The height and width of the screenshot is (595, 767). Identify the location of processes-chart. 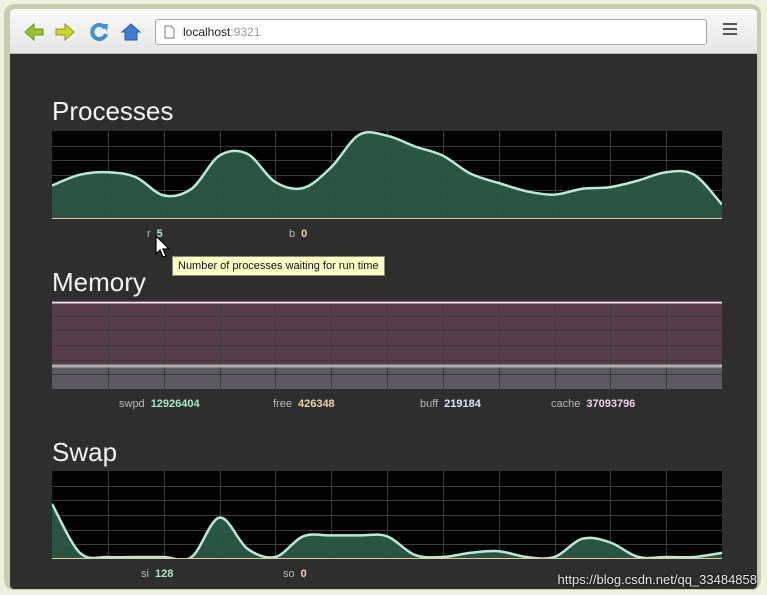
(387, 175).